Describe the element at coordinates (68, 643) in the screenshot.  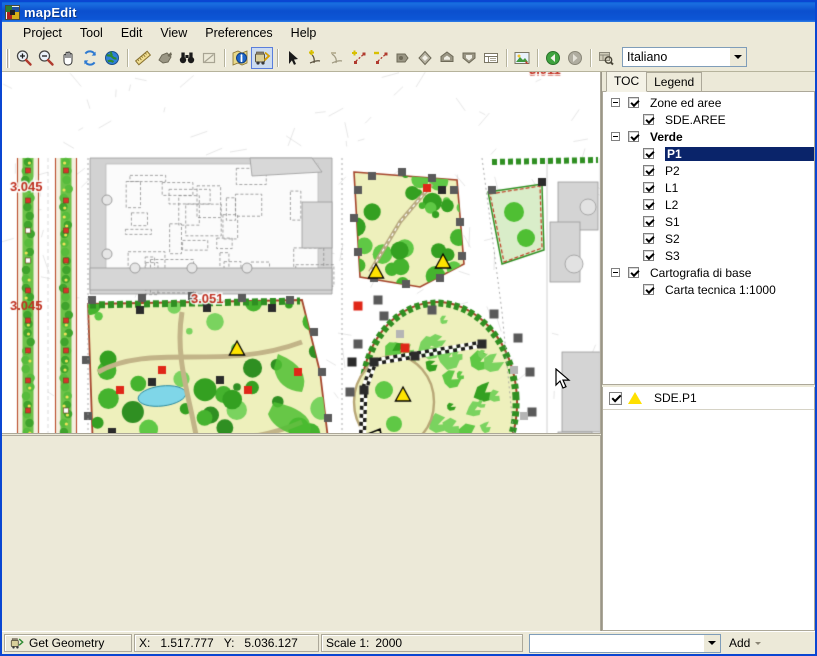
I see `status-tool-cell: Get Geometry` at that location.